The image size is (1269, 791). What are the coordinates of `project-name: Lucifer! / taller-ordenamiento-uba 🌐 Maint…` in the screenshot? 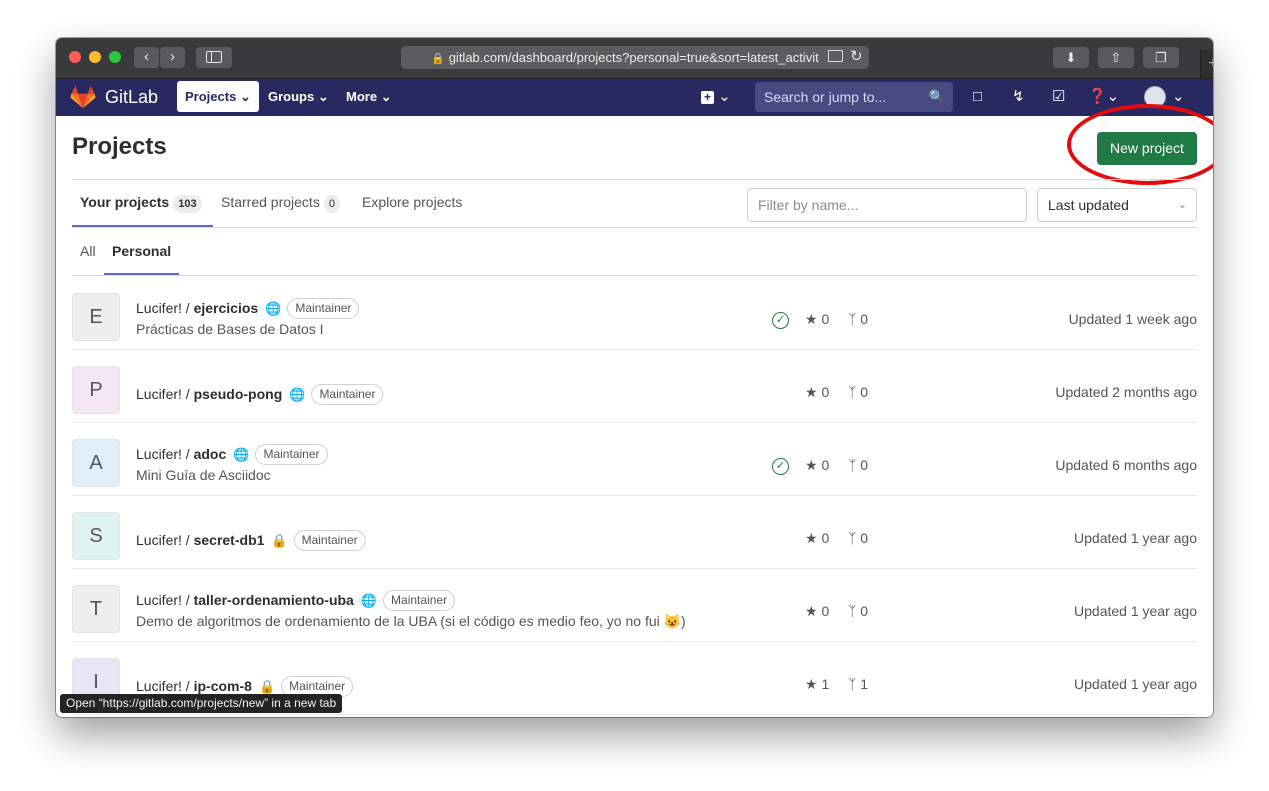 It's located at (296, 600).